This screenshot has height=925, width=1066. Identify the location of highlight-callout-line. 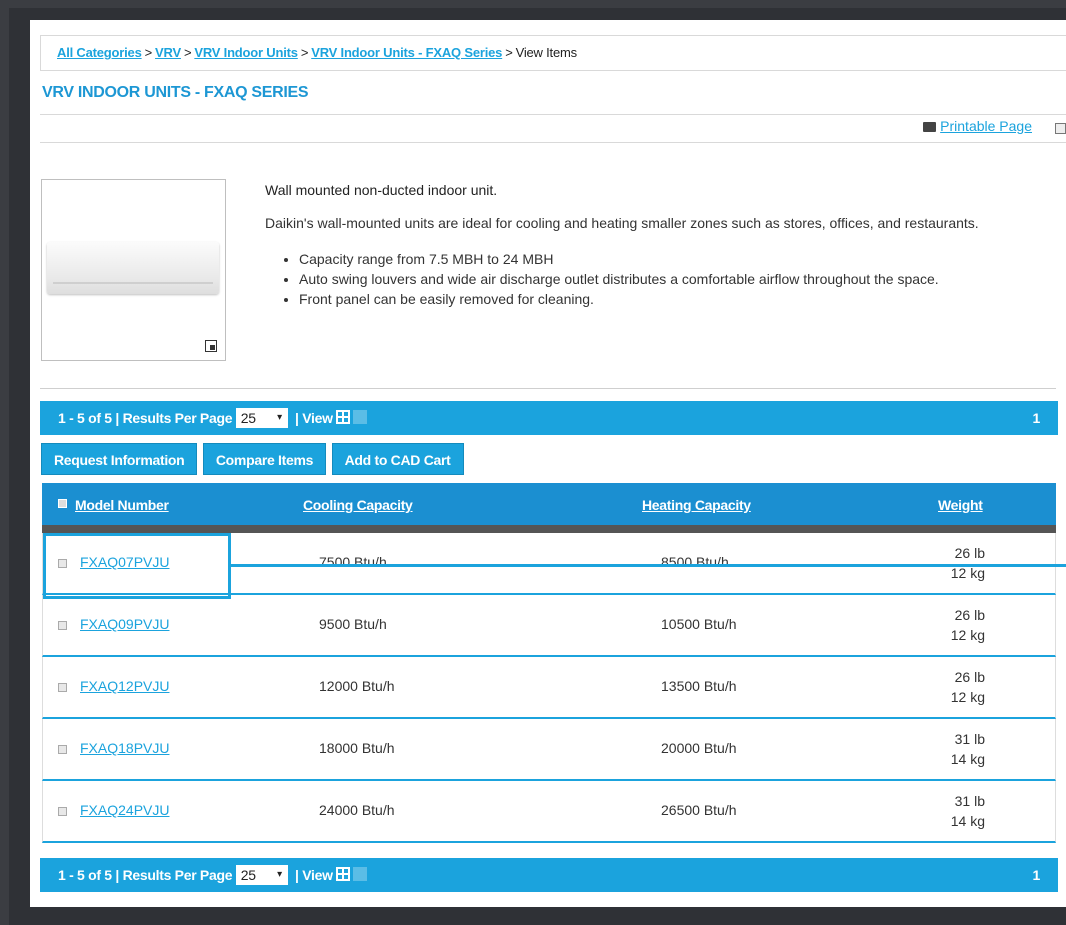
(648, 565).